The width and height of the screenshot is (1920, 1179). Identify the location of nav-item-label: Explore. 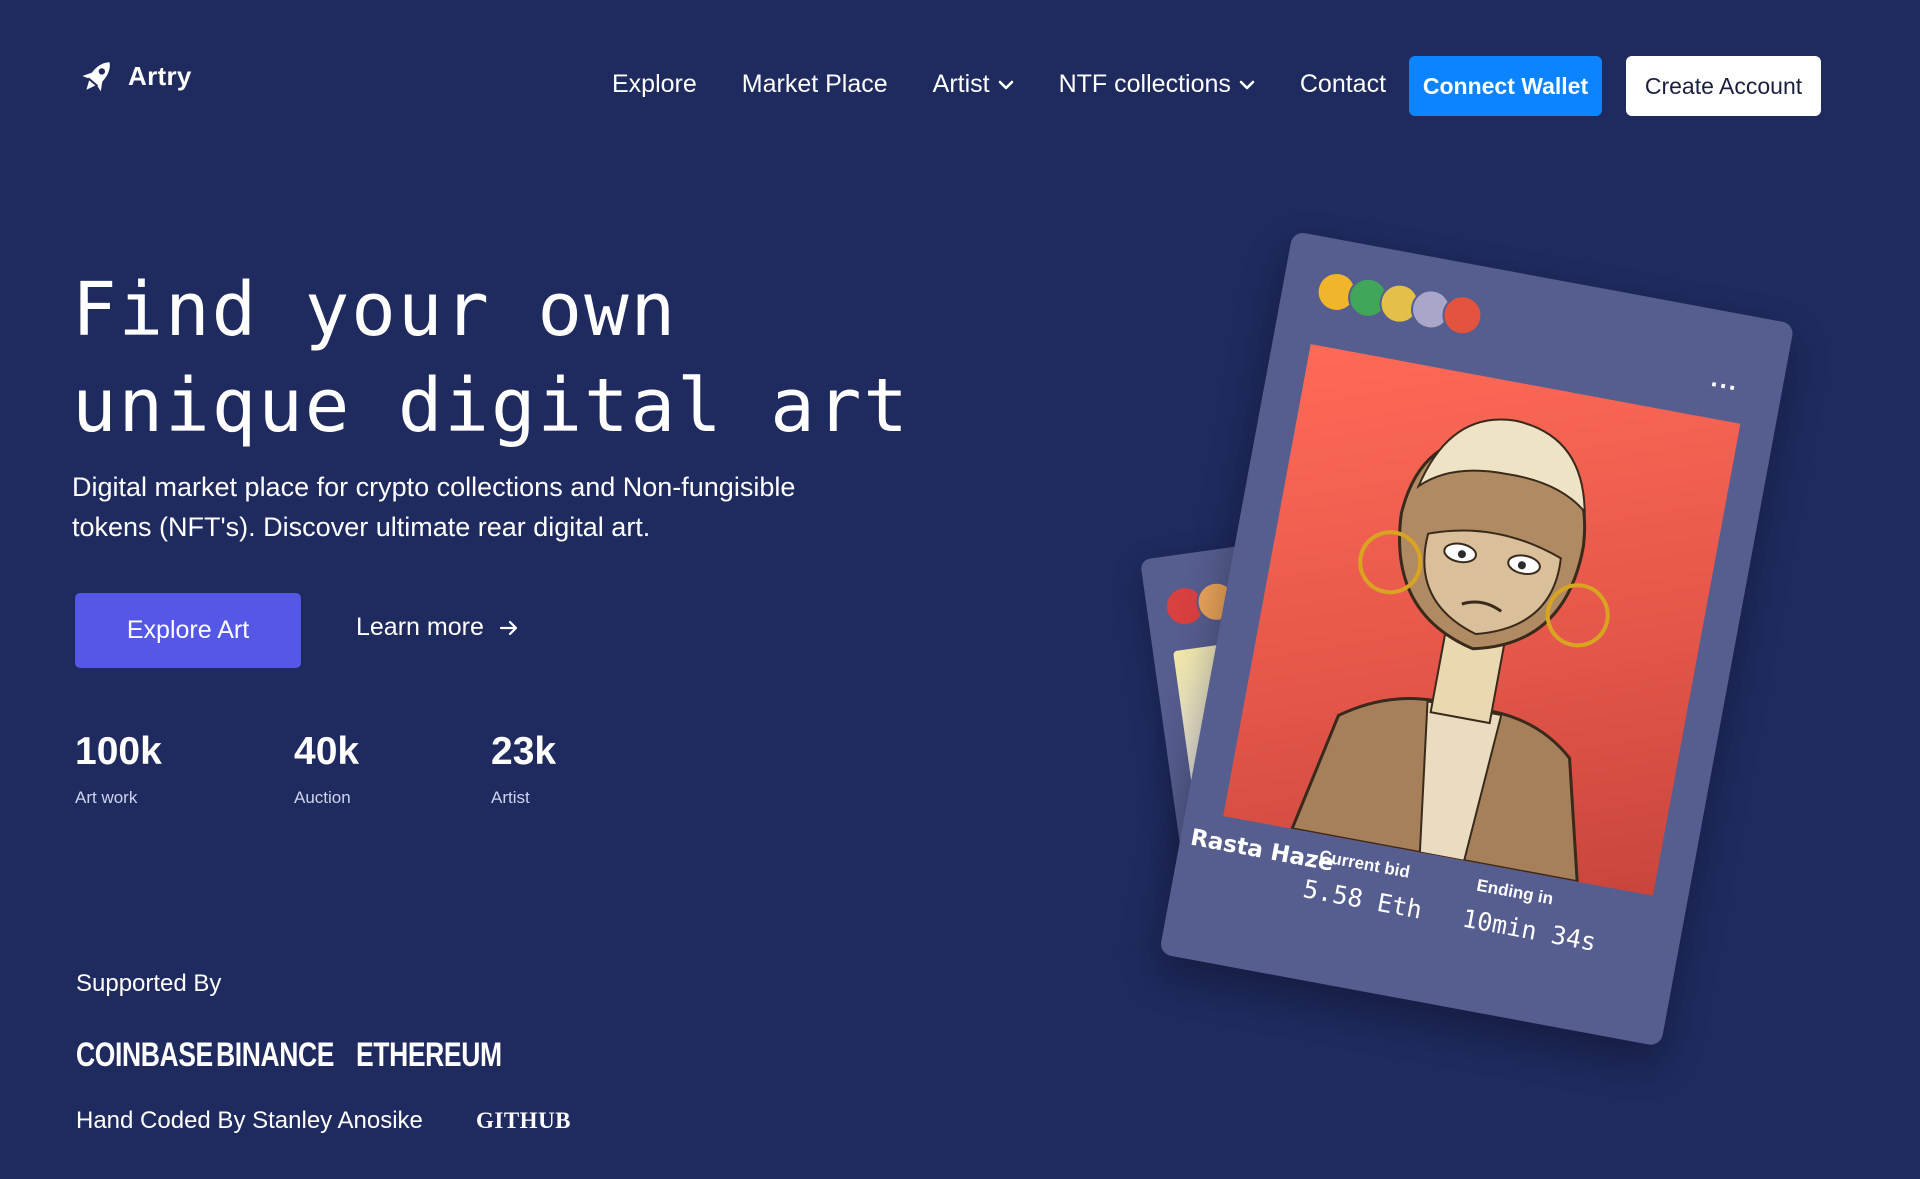
(654, 84).